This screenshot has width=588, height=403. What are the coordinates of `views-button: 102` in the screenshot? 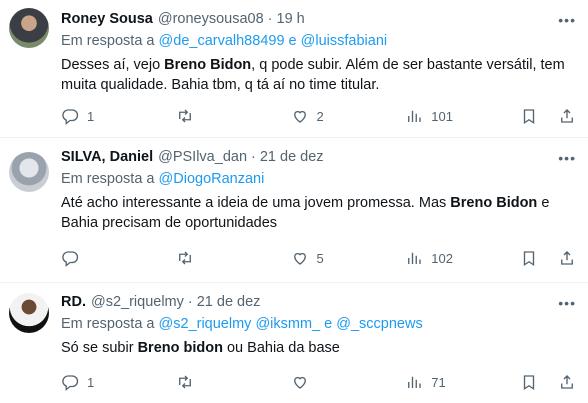 It's located at (462, 258).